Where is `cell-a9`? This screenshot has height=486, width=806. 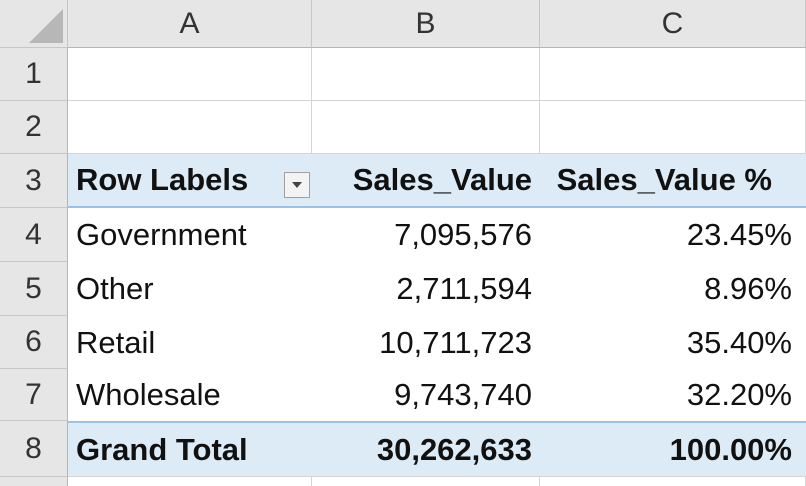
cell-a9 is located at coordinates (190, 481).